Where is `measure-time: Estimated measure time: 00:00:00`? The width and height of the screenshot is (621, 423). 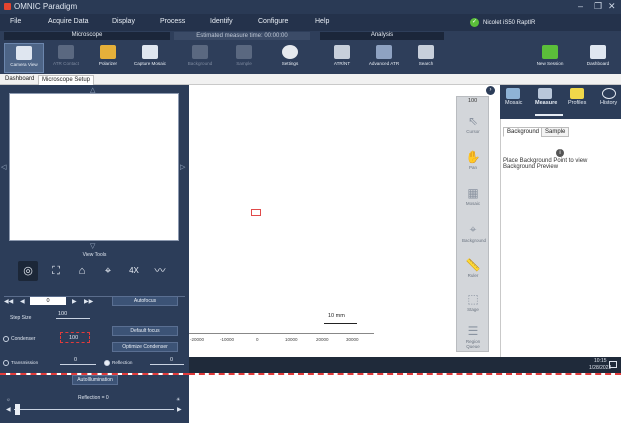 measure-time: Estimated measure time: 00:00:00 is located at coordinates (242, 36).